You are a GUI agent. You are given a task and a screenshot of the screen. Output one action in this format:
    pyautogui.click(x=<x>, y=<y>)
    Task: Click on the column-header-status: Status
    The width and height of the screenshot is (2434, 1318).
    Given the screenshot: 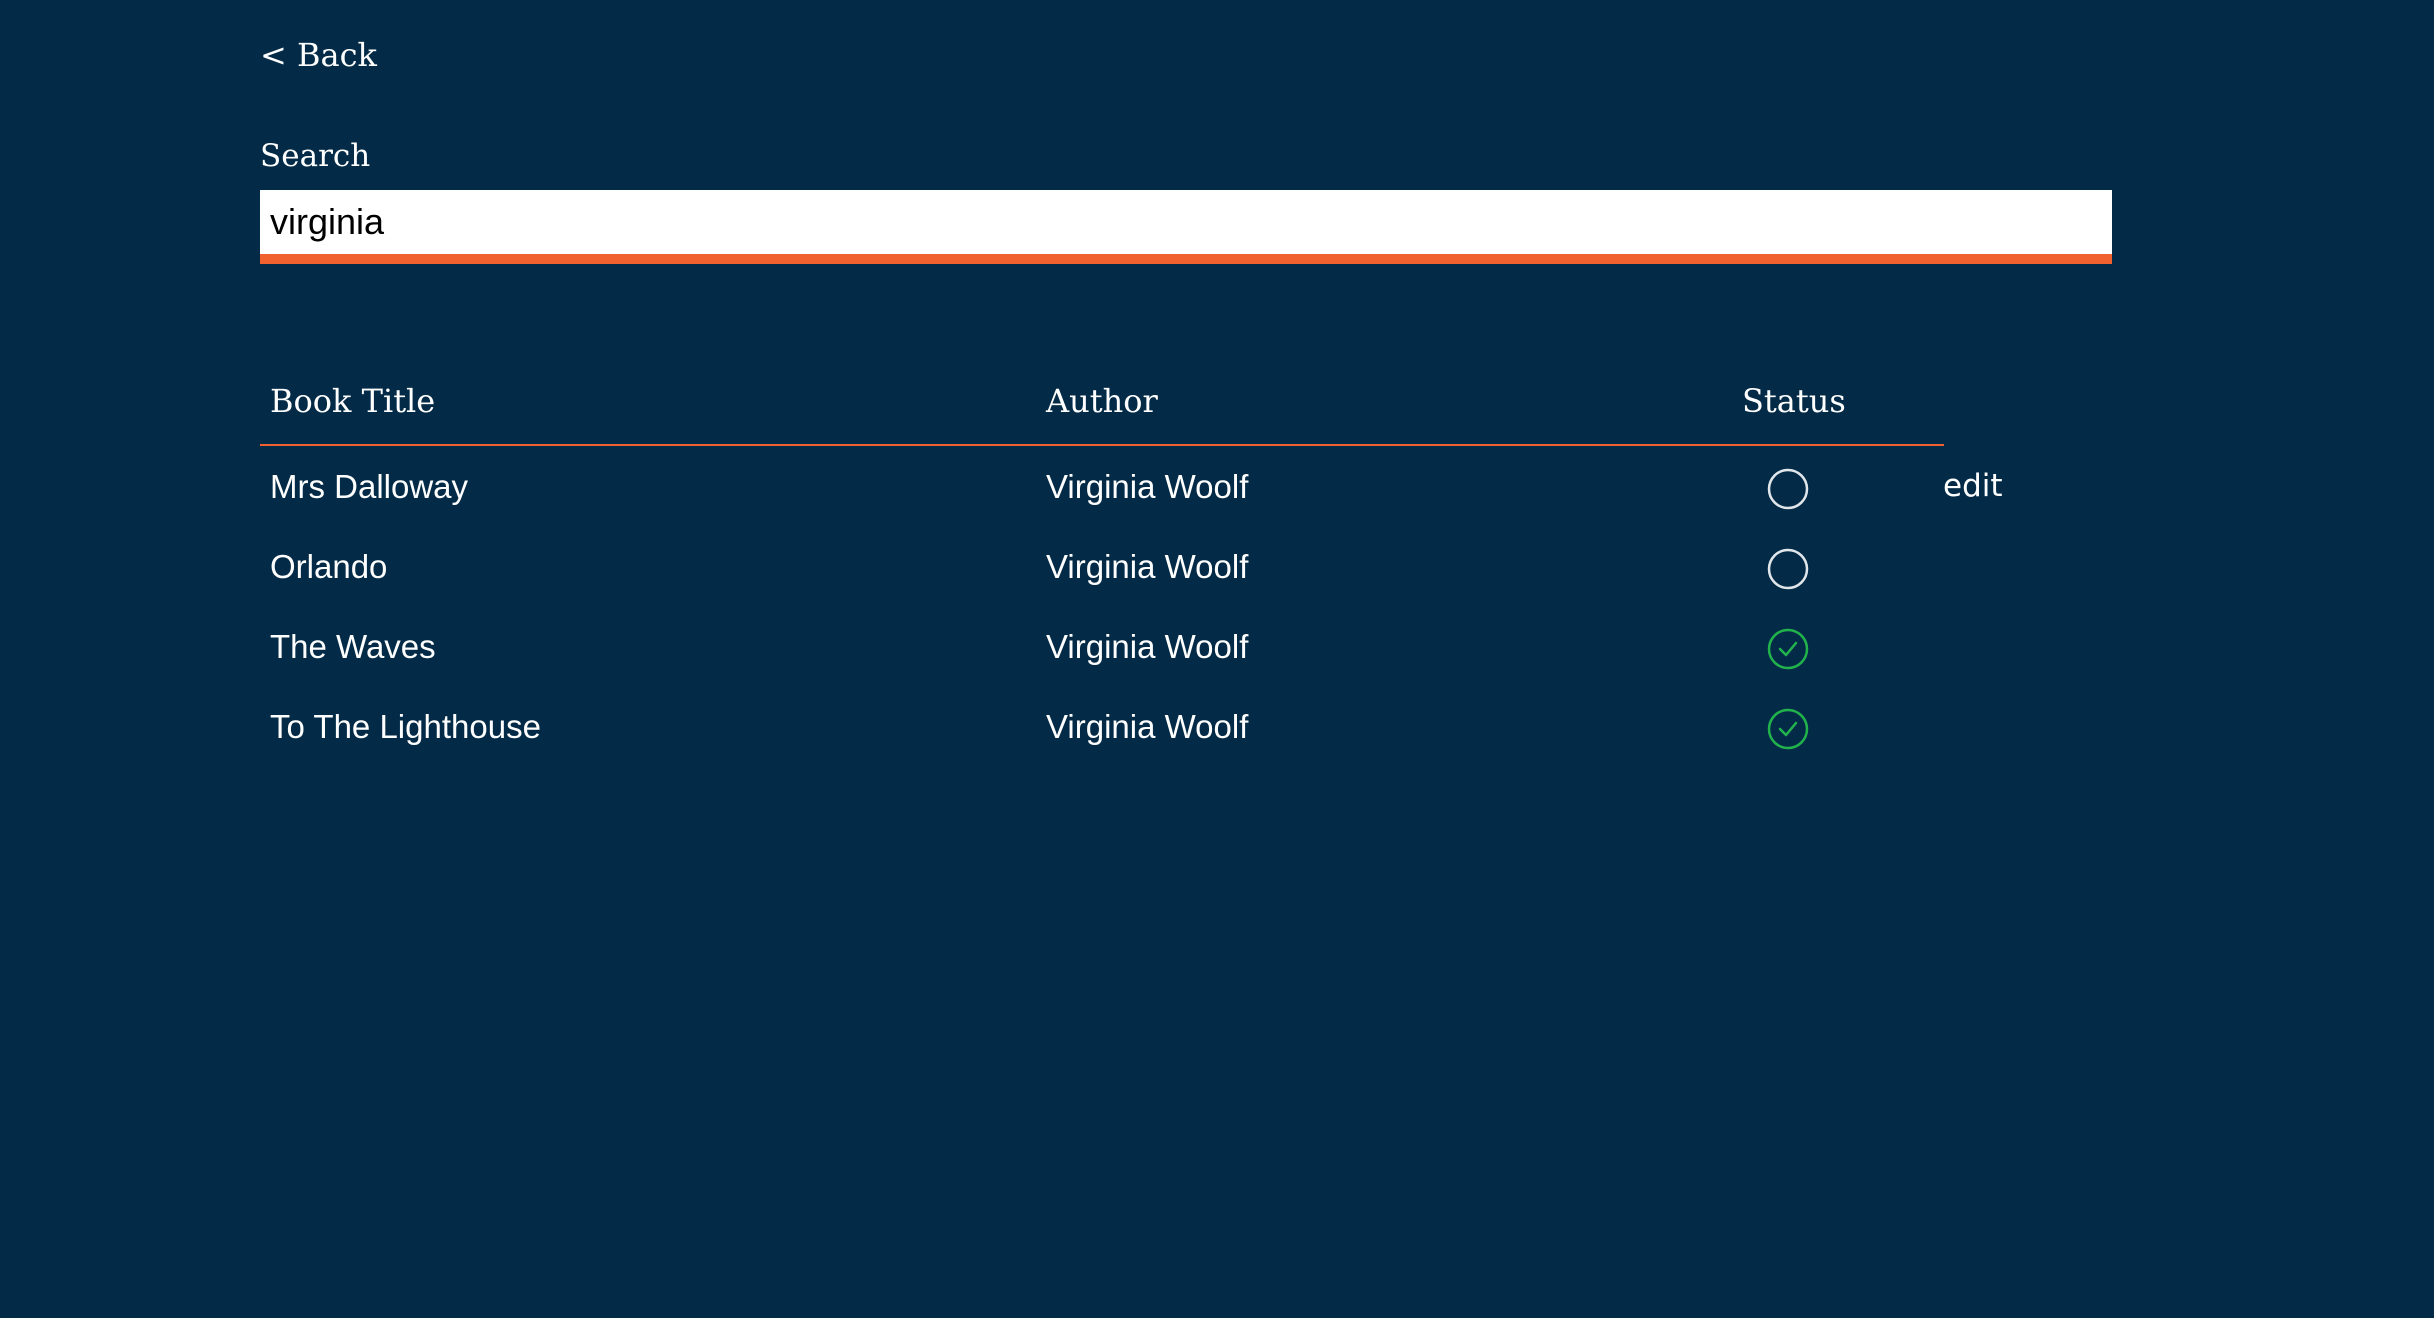 What is the action you would take?
    pyautogui.click(x=1794, y=401)
    